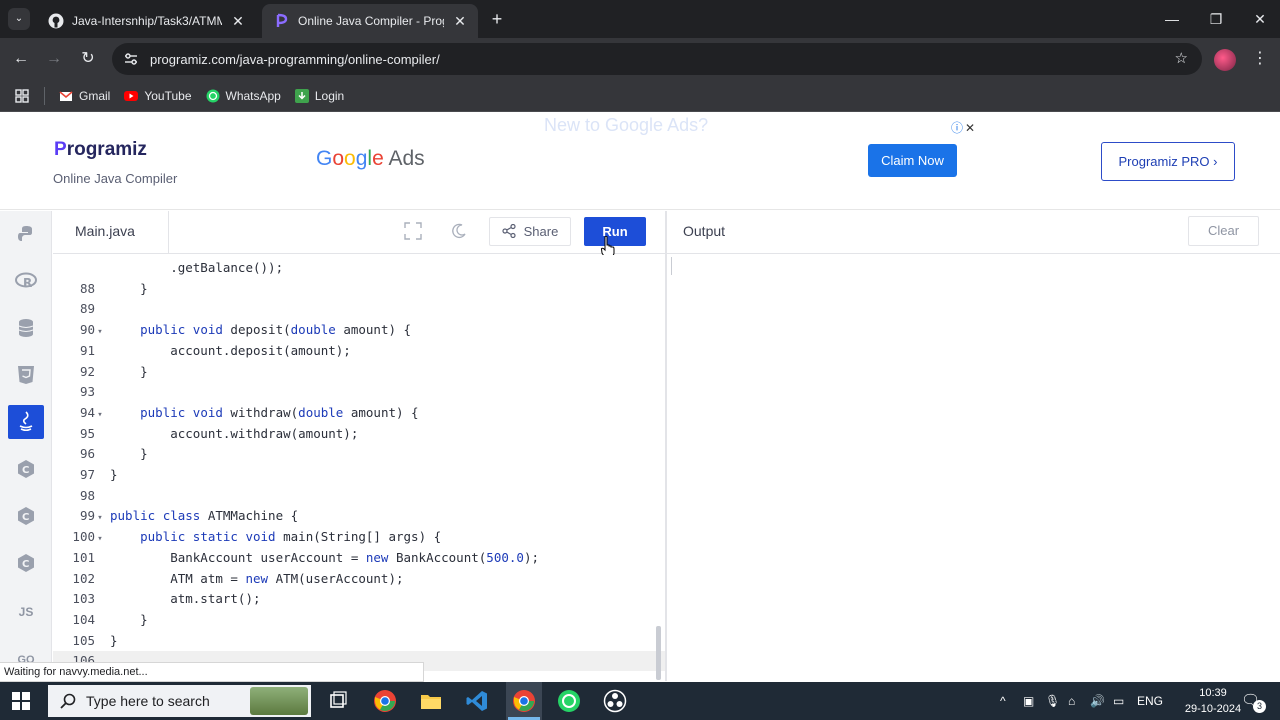 The image size is (1280, 720). What do you see at coordinates (111, 232) in the screenshot?
I see `file-tab-main-java: Main.java` at bounding box center [111, 232].